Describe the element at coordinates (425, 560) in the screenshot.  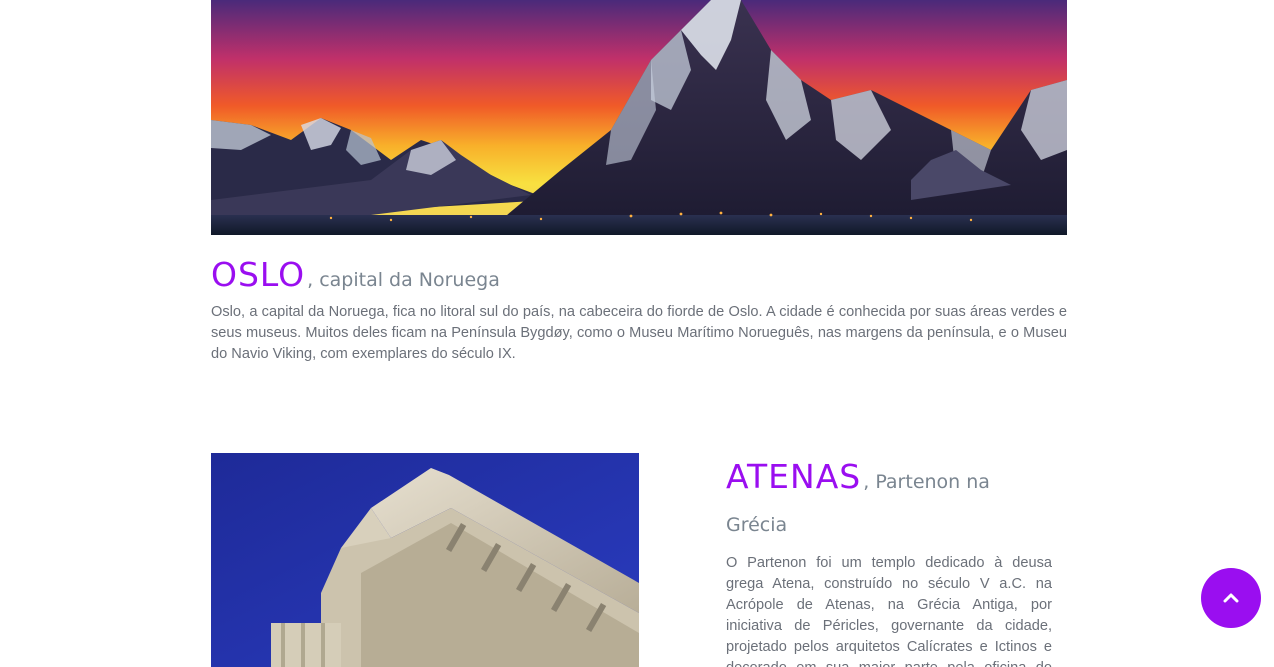
I see `atenas-parthenon-image` at that location.